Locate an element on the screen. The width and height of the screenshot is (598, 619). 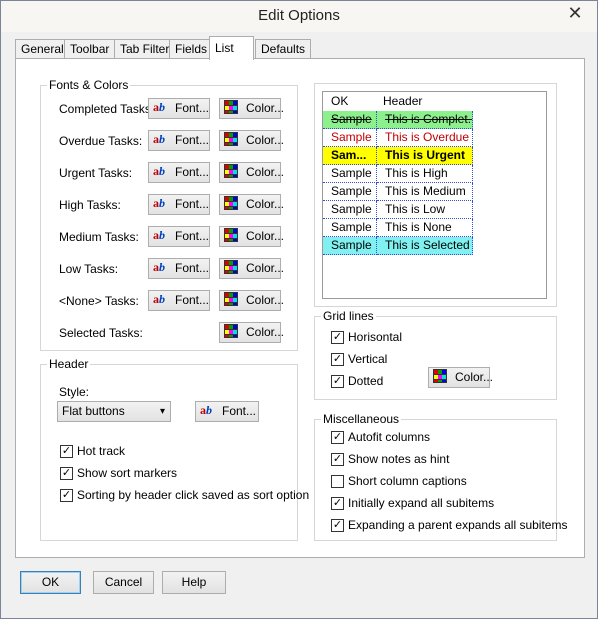
title-bar: Edit Options ✕ is located at coordinates (299, 16).